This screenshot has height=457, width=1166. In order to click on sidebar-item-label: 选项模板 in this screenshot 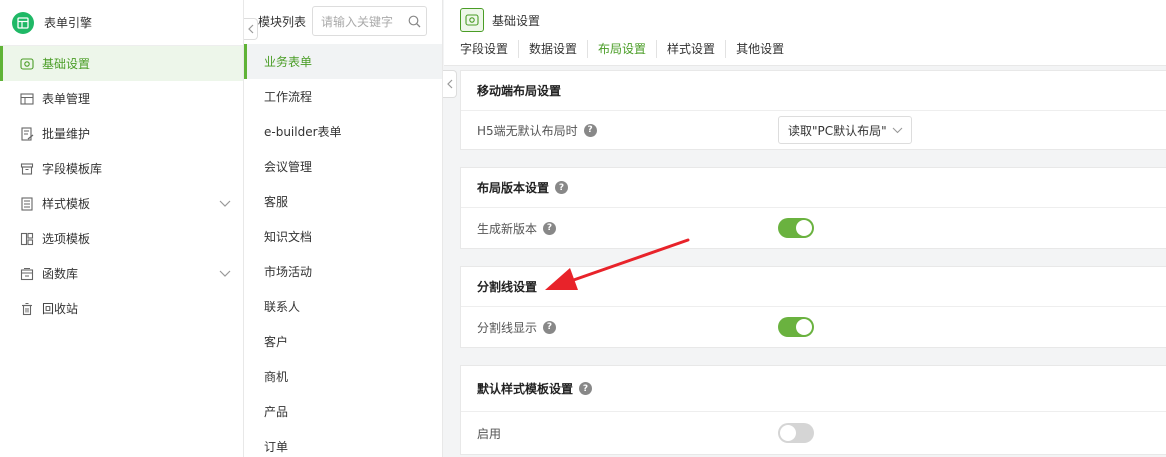, I will do `click(66, 239)`.